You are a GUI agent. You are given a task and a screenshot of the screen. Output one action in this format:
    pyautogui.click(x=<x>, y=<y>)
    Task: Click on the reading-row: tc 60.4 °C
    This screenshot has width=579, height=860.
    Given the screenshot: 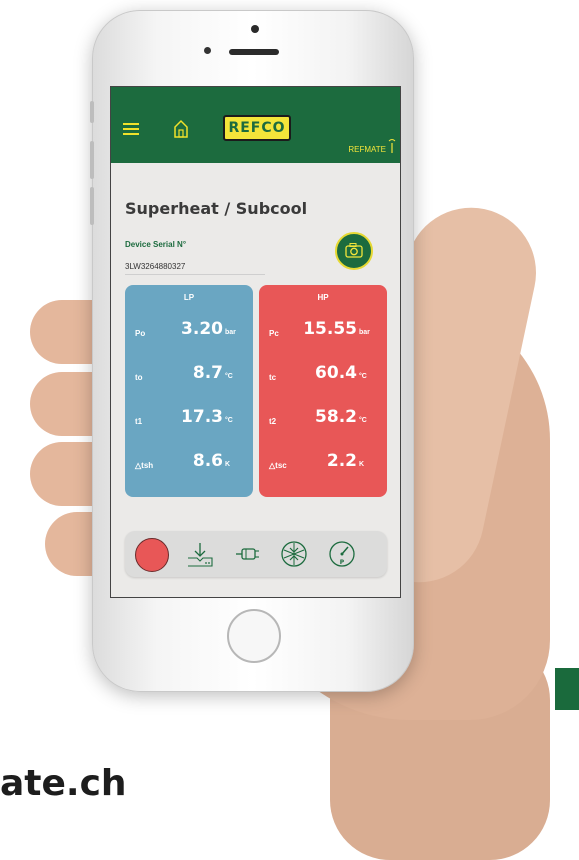 What is the action you would take?
    pyautogui.click(x=323, y=378)
    